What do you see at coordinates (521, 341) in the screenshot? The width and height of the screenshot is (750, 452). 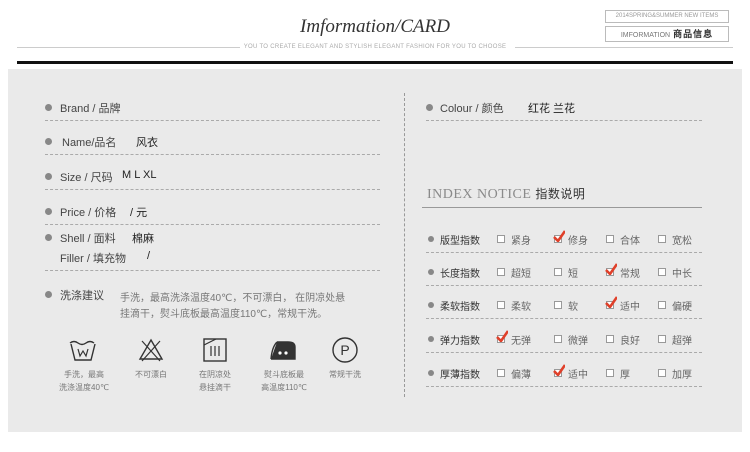 I see `index-option-label: 无弹` at bounding box center [521, 341].